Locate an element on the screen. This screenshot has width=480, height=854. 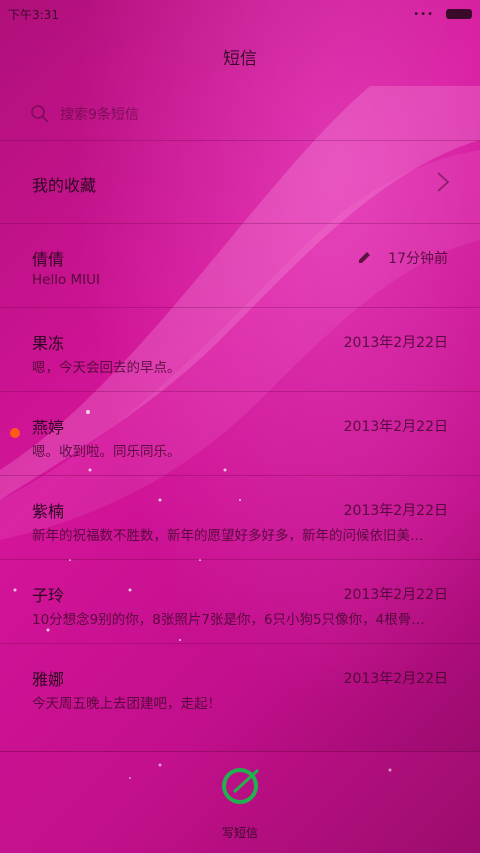
compose-label: 写短信 is located at coordinates (239, 833).